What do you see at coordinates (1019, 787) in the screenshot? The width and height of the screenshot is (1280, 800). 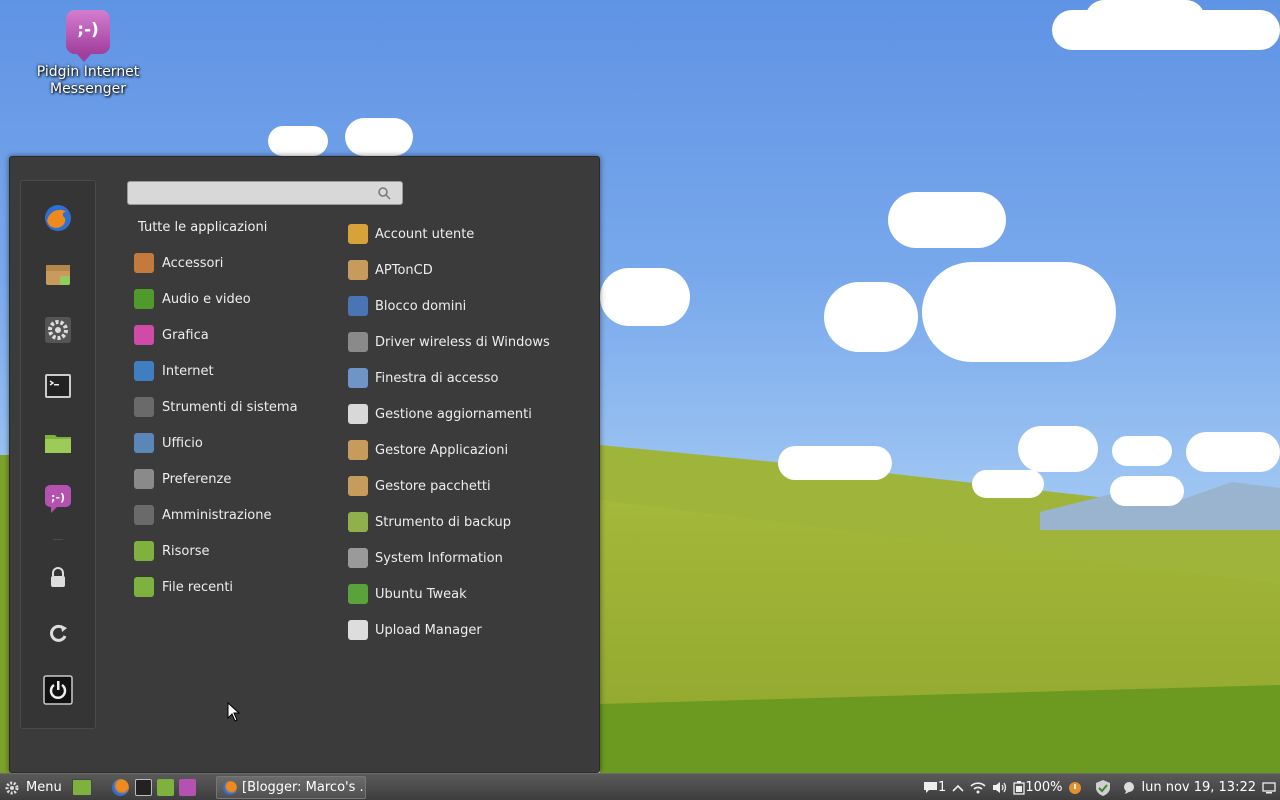 I see `battery-icon` at bounding box center [1019, 787].